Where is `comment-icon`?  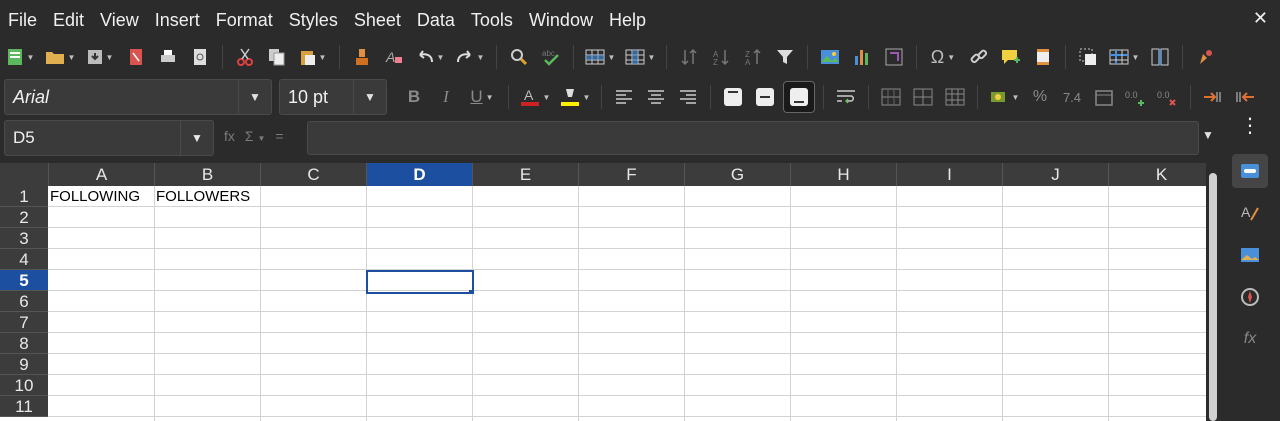
comment-icon is located at coordinates (1011, 57).